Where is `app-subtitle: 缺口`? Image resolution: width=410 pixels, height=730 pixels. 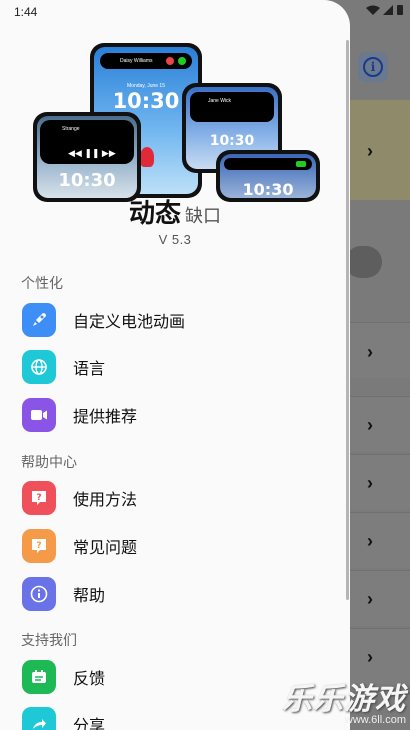 app-subtitle: 缺口 is located at coordinates (203, 216).